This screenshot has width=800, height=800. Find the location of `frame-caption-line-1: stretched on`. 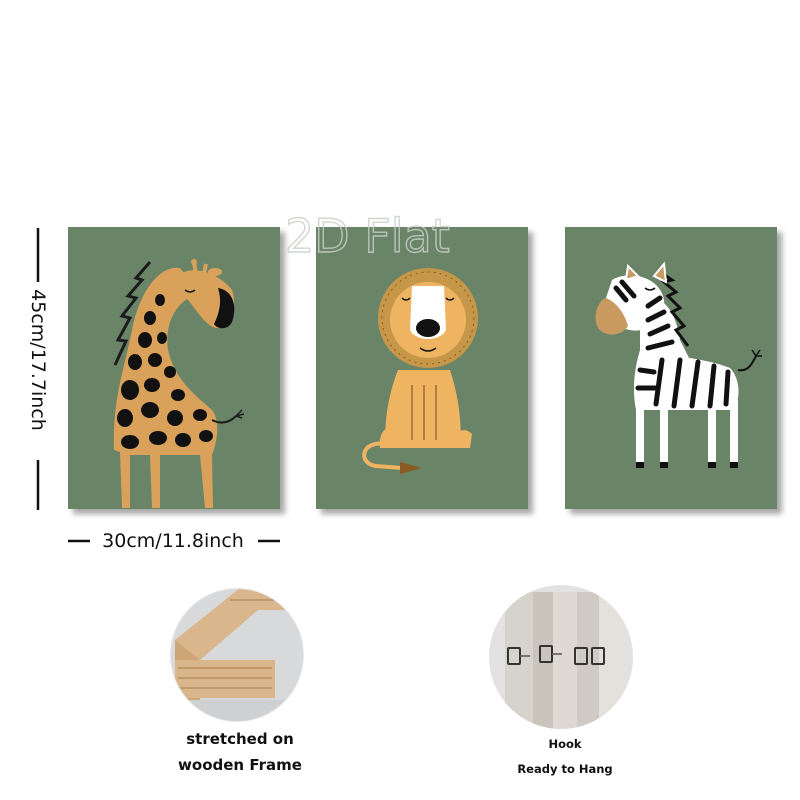

frame-caption-line-1: stretched on is located at coordinates (240, 739).